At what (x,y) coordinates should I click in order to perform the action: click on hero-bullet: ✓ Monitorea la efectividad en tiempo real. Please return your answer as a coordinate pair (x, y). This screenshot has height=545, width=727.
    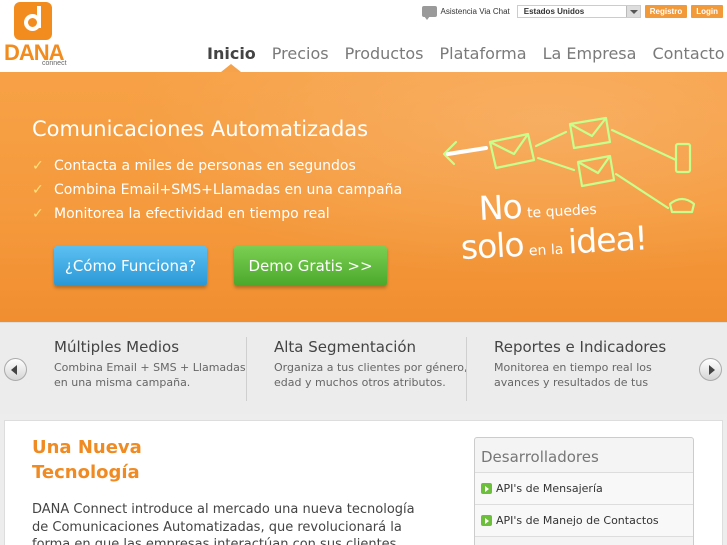
    Looking at the image, I should click on (181, 214).